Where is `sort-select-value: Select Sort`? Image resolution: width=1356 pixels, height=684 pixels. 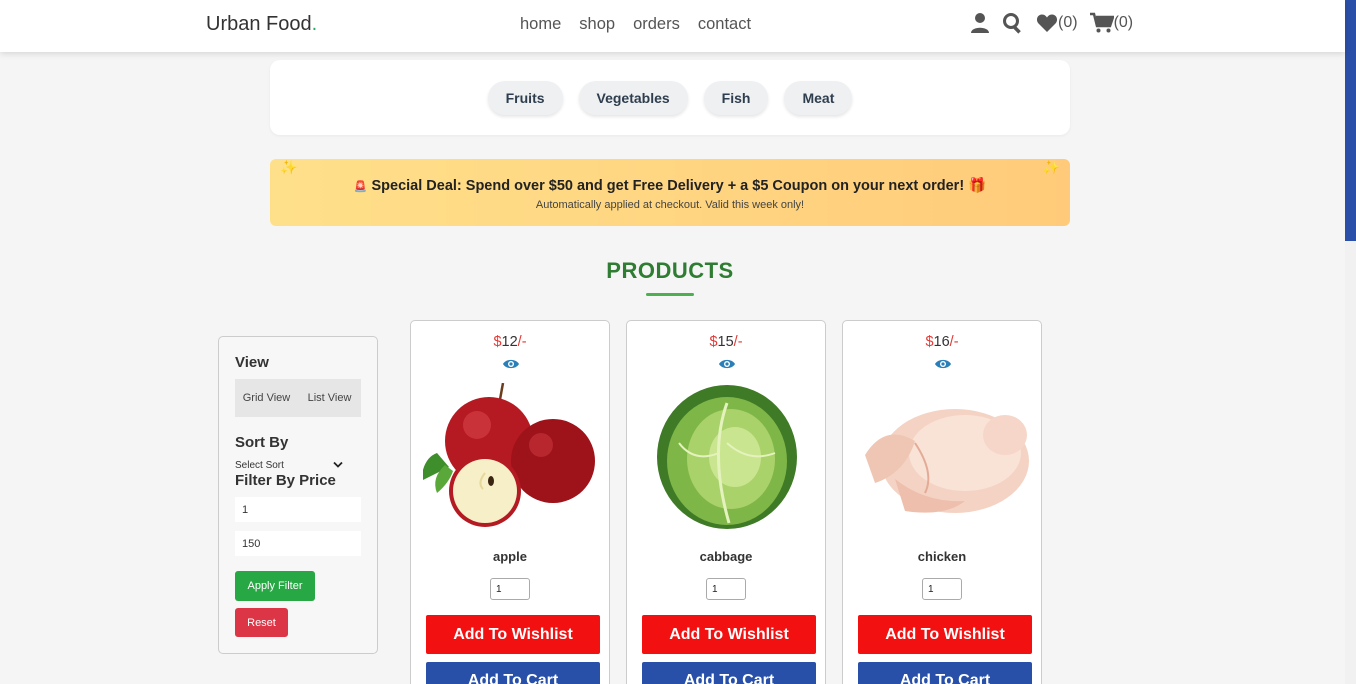 sort-select-value: Select Sort is located at coordinates (259, 465).